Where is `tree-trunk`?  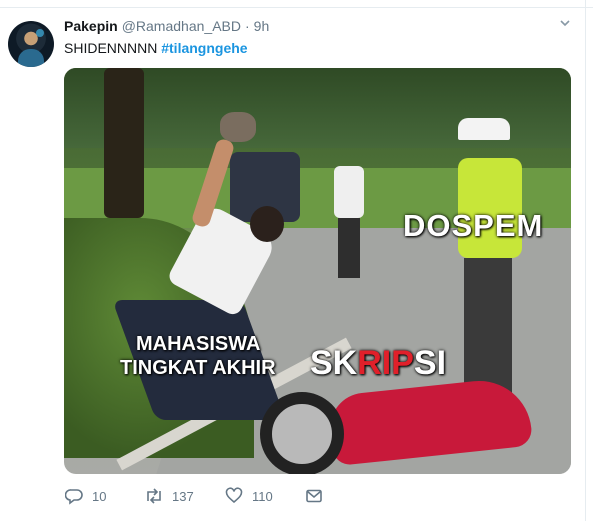 tree-trunk is located at coordinates (124, 143).